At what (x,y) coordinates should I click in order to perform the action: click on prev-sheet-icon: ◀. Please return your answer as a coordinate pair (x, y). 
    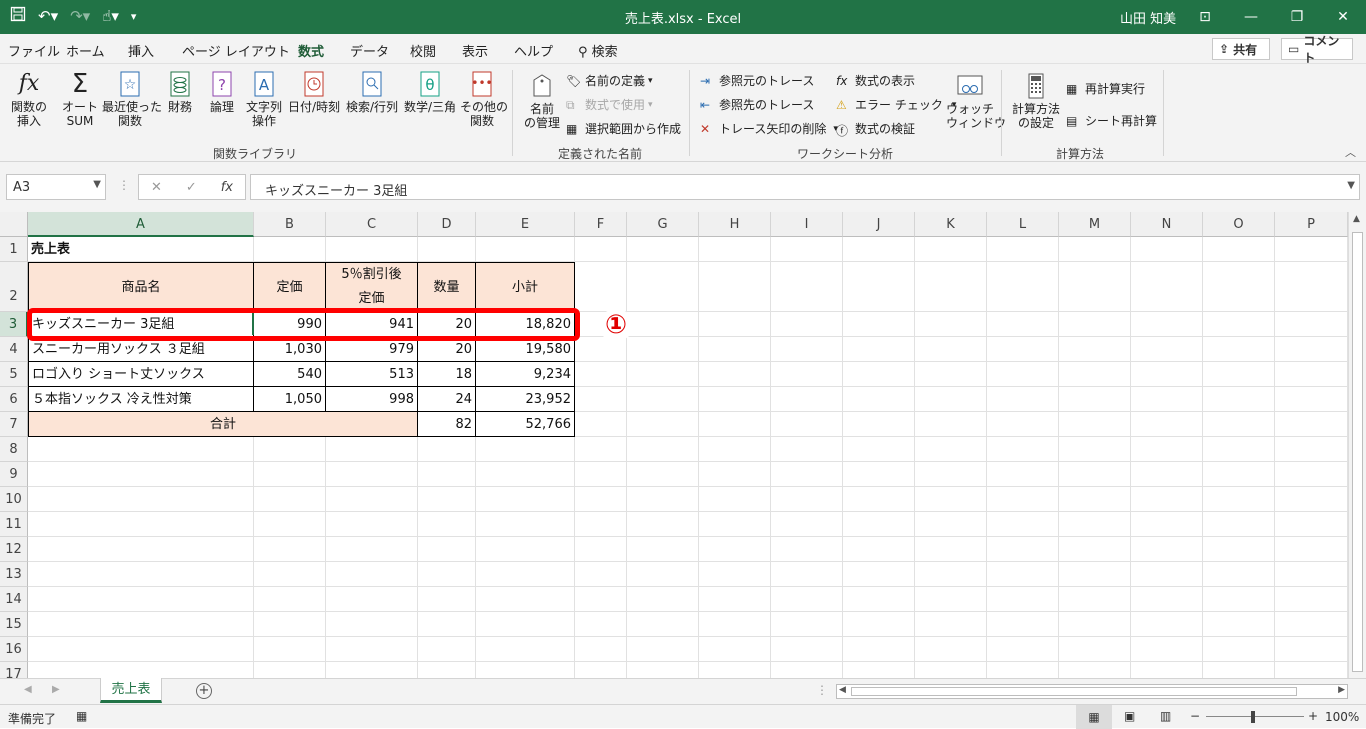
    Looking at the image, I should click on (28, 689).